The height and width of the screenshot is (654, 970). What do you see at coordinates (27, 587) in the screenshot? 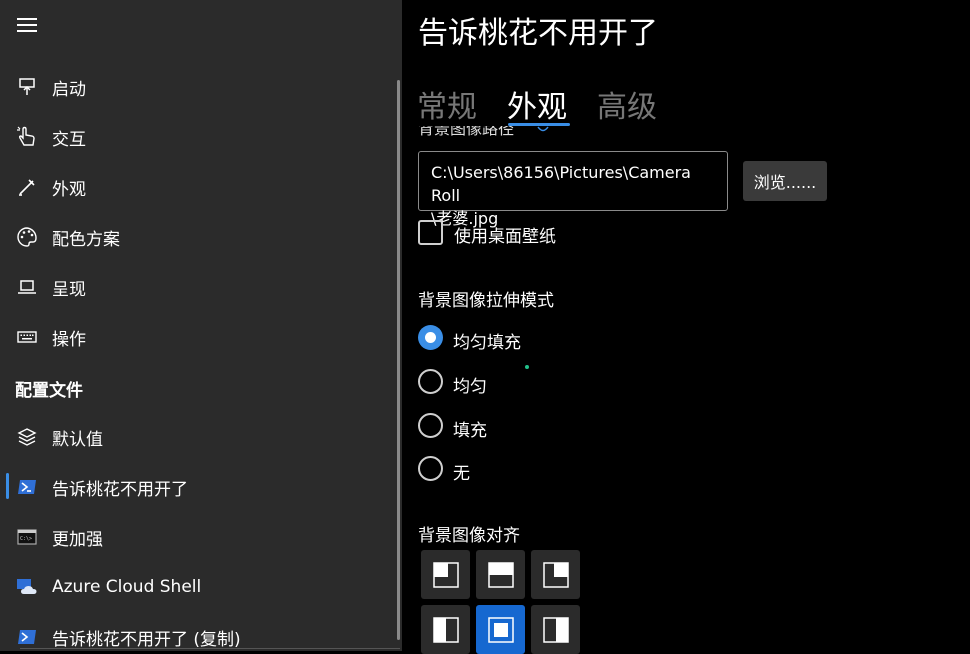
I see `azure-cloud-icon` at bounding box center [27, 587].